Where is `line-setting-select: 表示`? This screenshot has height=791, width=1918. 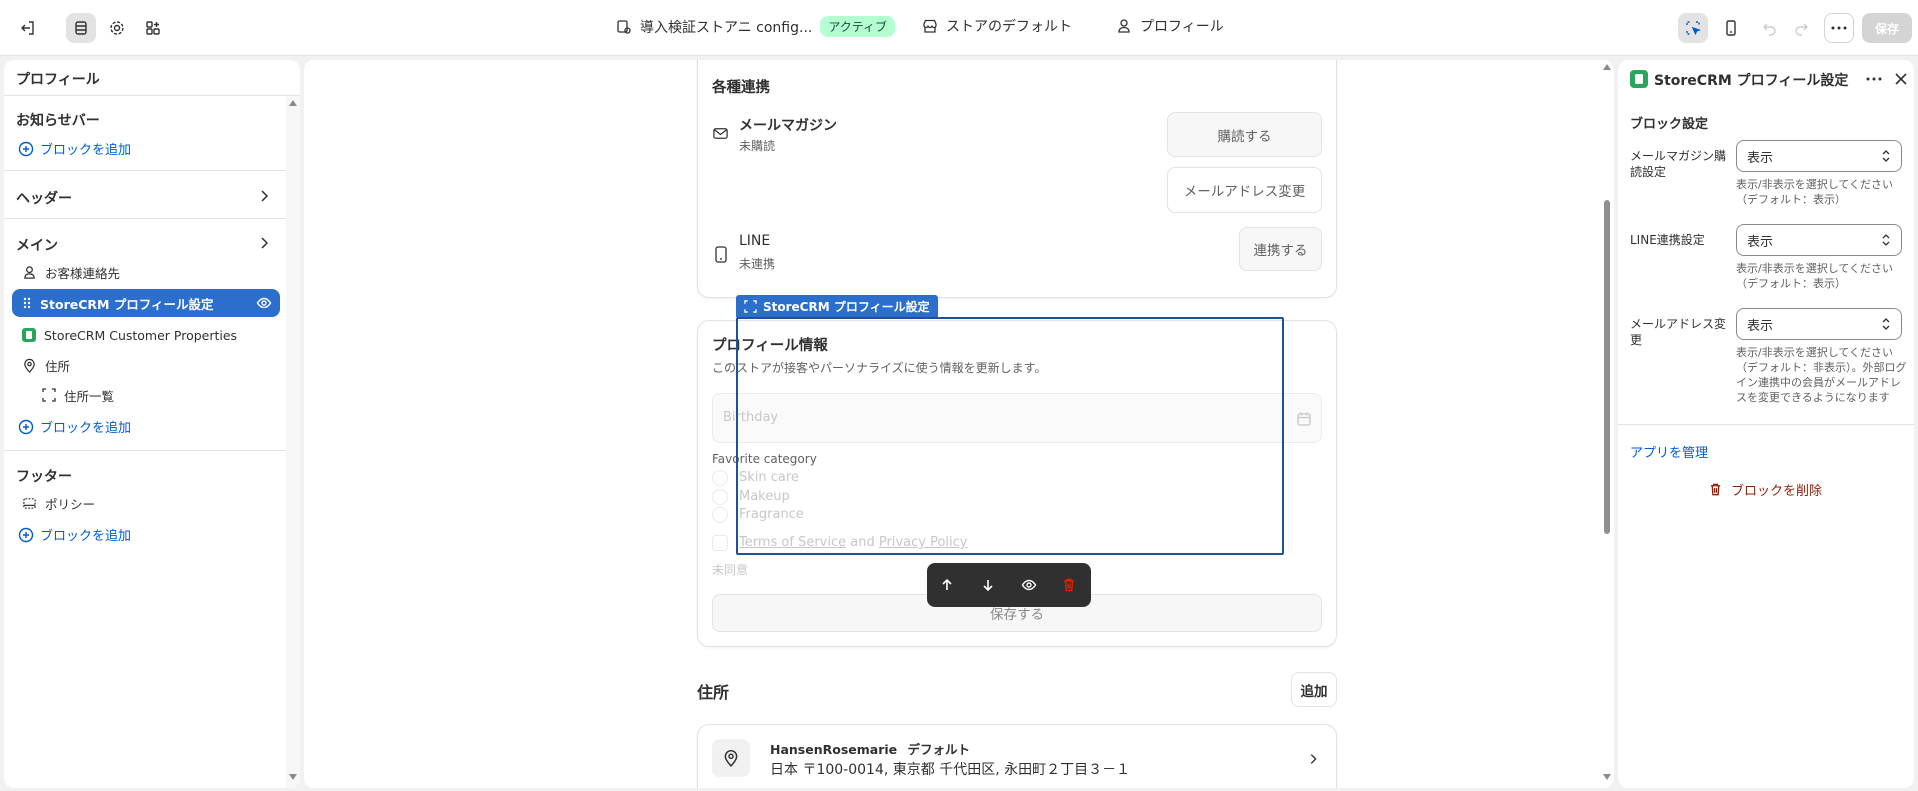 line-setting-select: 表示 is located at coordinates (1819, 240).